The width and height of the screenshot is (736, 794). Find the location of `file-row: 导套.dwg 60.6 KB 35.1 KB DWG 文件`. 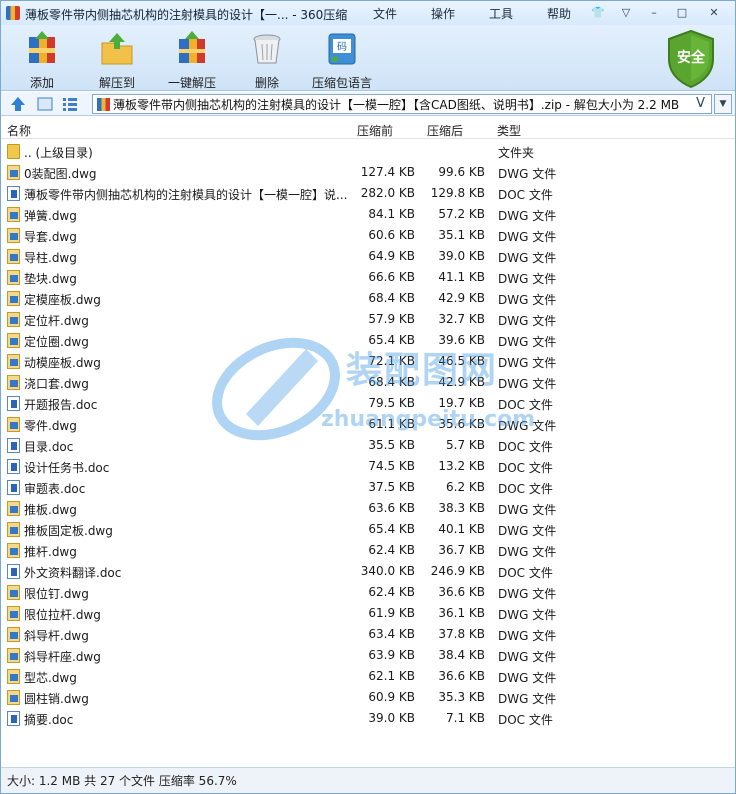

file-row: 导套.dwg 60.6 KB 35.1 KB DWG 文件 is located at coordinates (368, 235).